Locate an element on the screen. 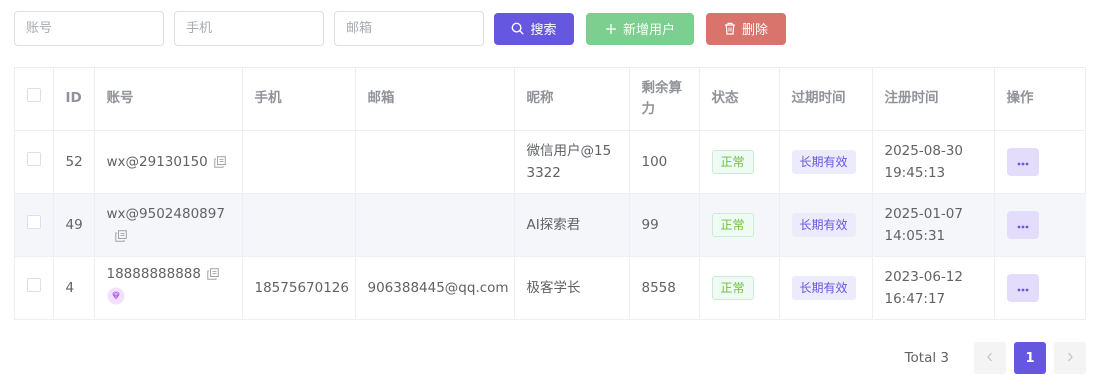 The width and height of the screenshot is (1099, 392). power-cell: 99 is located at coordinates (664, 225).